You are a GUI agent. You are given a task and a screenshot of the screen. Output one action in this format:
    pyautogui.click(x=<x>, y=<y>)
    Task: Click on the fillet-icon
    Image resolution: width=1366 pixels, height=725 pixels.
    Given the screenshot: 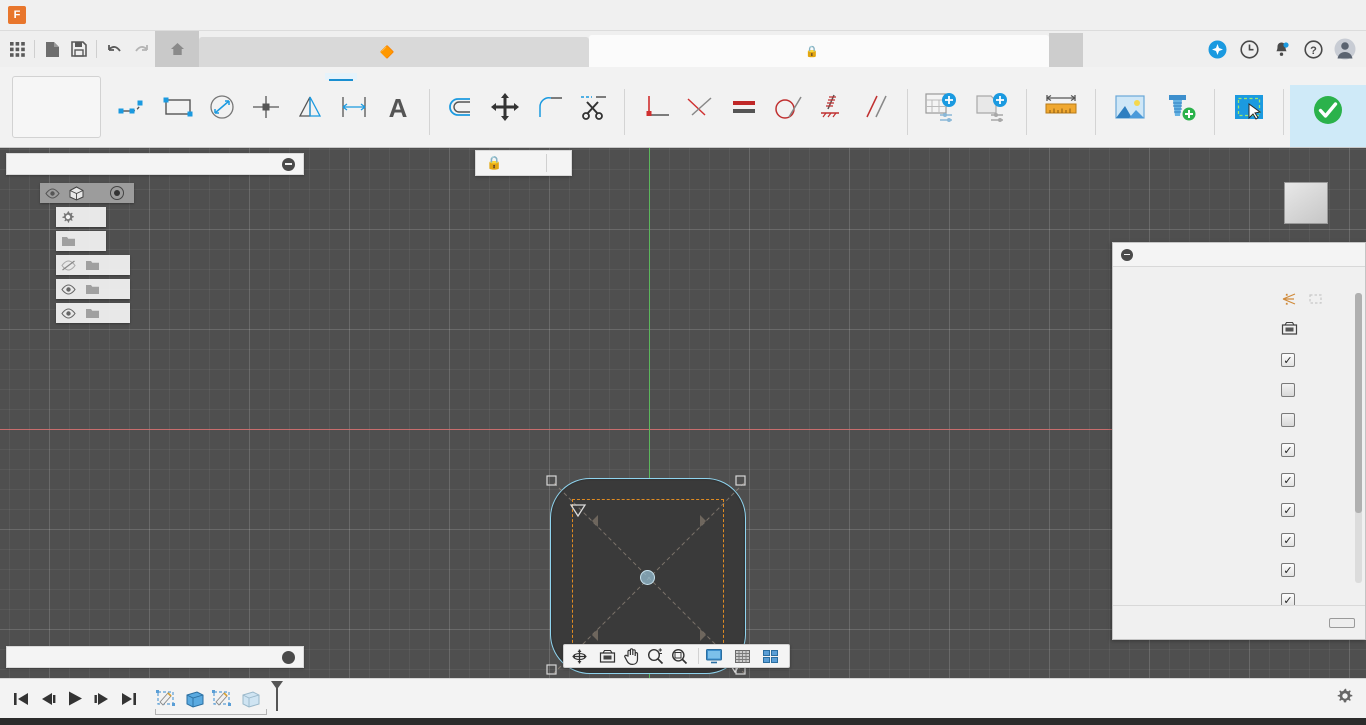 What is the action you would take?
    pyautogui.click(x=461, y=107)
    